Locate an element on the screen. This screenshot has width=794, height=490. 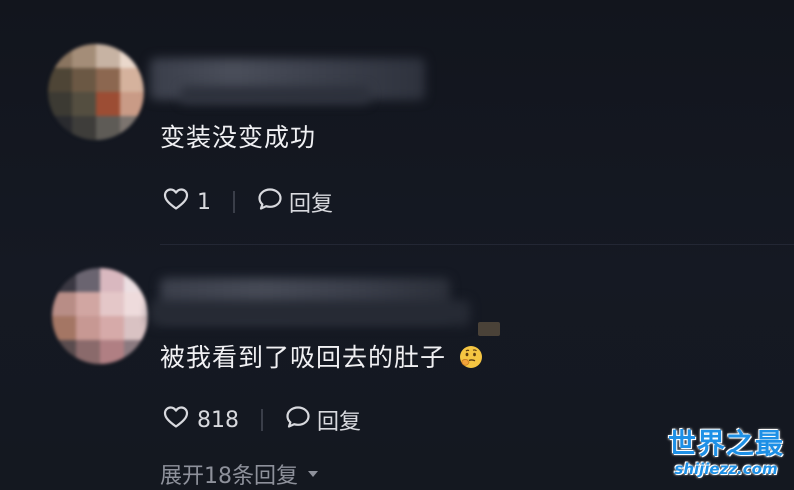
comment-divider is located at coordinates (477, 244).